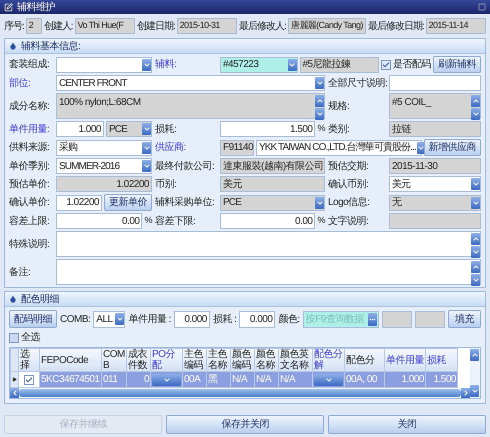 The image size is (490, 437). I want to click on dropdown-field: SUMMER-2016, so click(104, 166).